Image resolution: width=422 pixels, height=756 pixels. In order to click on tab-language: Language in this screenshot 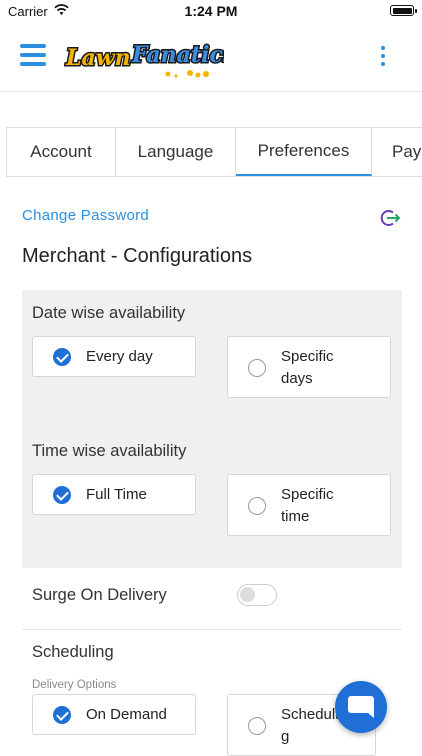, I will do `click(176, 152)`.